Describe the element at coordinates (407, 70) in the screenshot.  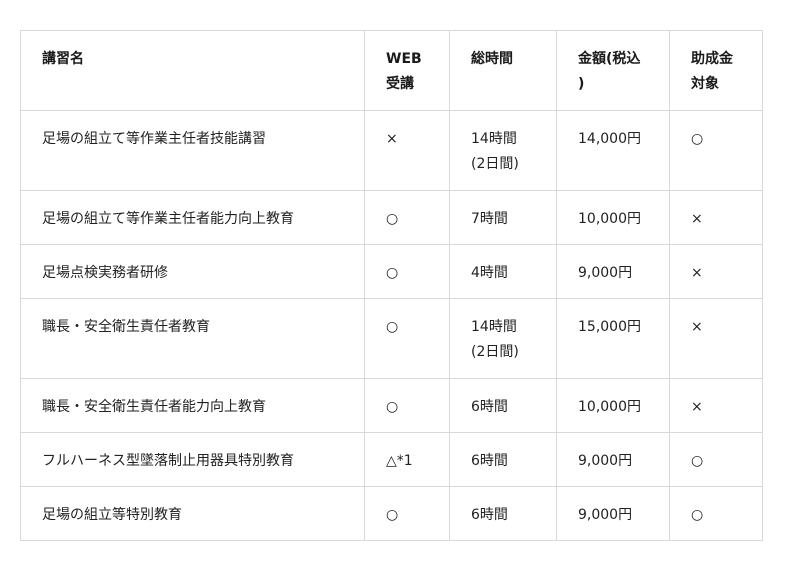
I see `header-web: WEB 受講` at that location.